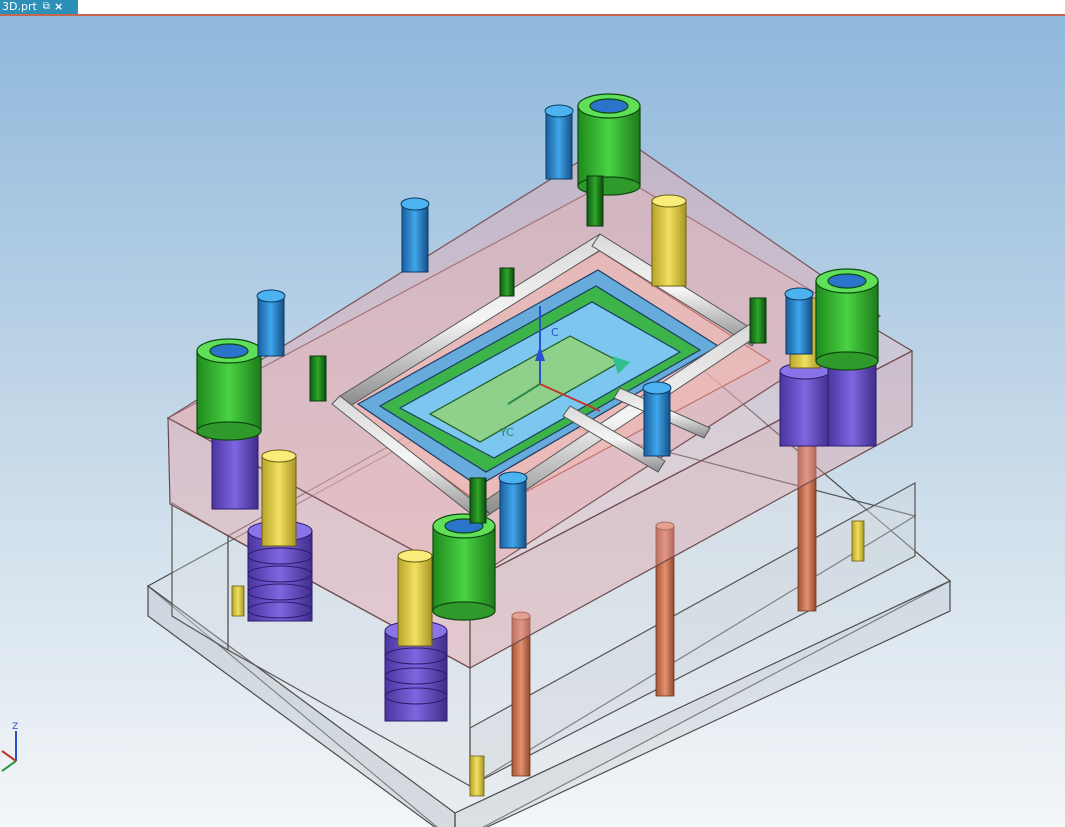 This screenshot has height=827, width=1065. Describe the element at coordinates (555, 332) in the screenshot. I see `wcs-label-c: C` at that location.